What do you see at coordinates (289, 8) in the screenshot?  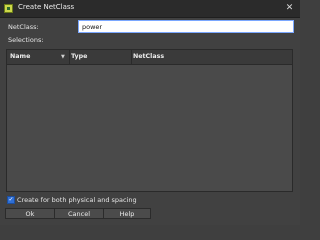 I see `close-icon: ✕` at bounding box center [289, 8].